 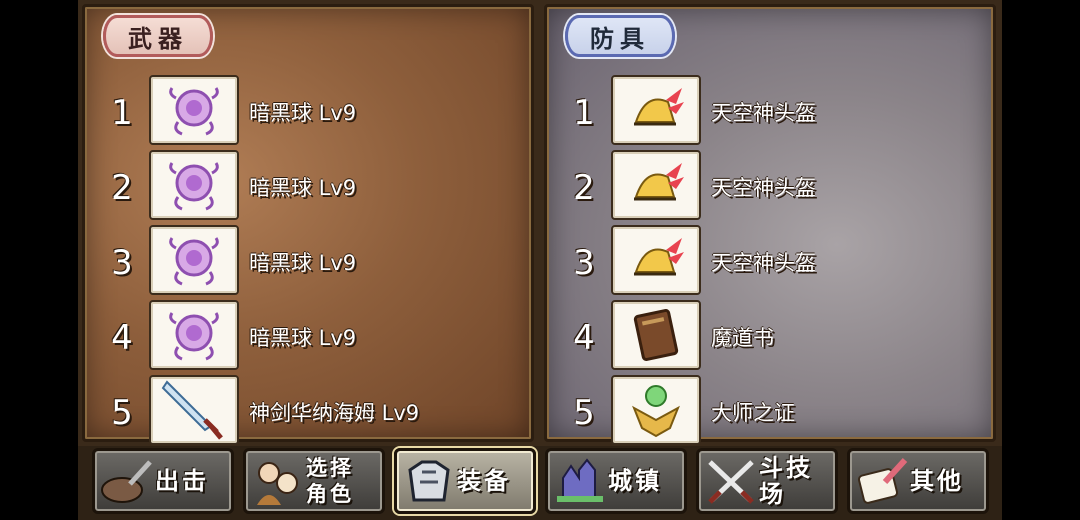 I want to click on armor-slot-5: 5 大师之证, so click(x=770, y=411).